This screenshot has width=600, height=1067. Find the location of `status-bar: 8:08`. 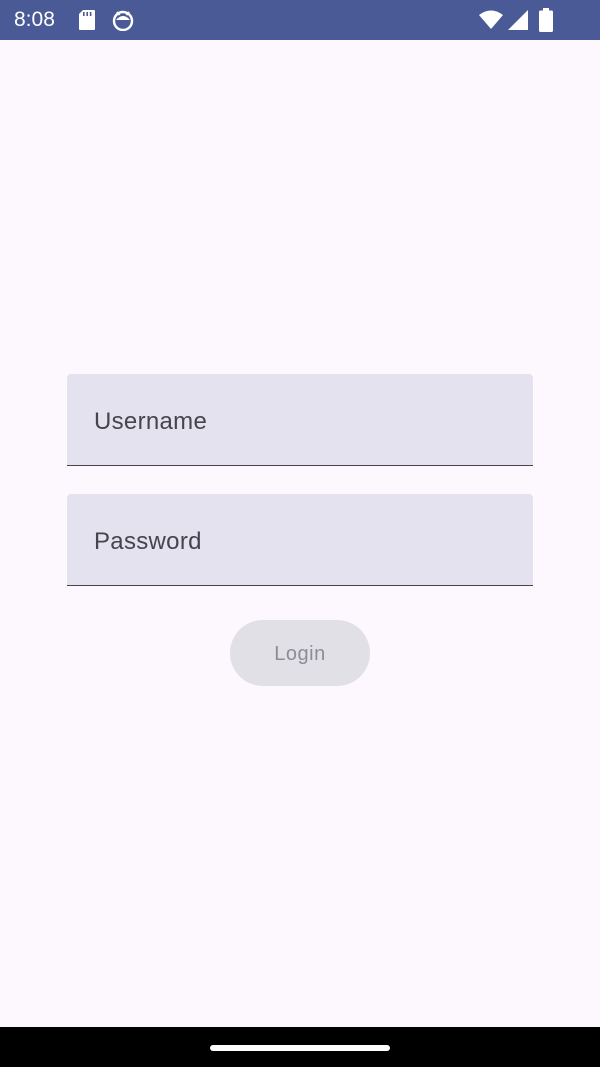

status-bar: 8:08 is located at coordinates (300, 20).